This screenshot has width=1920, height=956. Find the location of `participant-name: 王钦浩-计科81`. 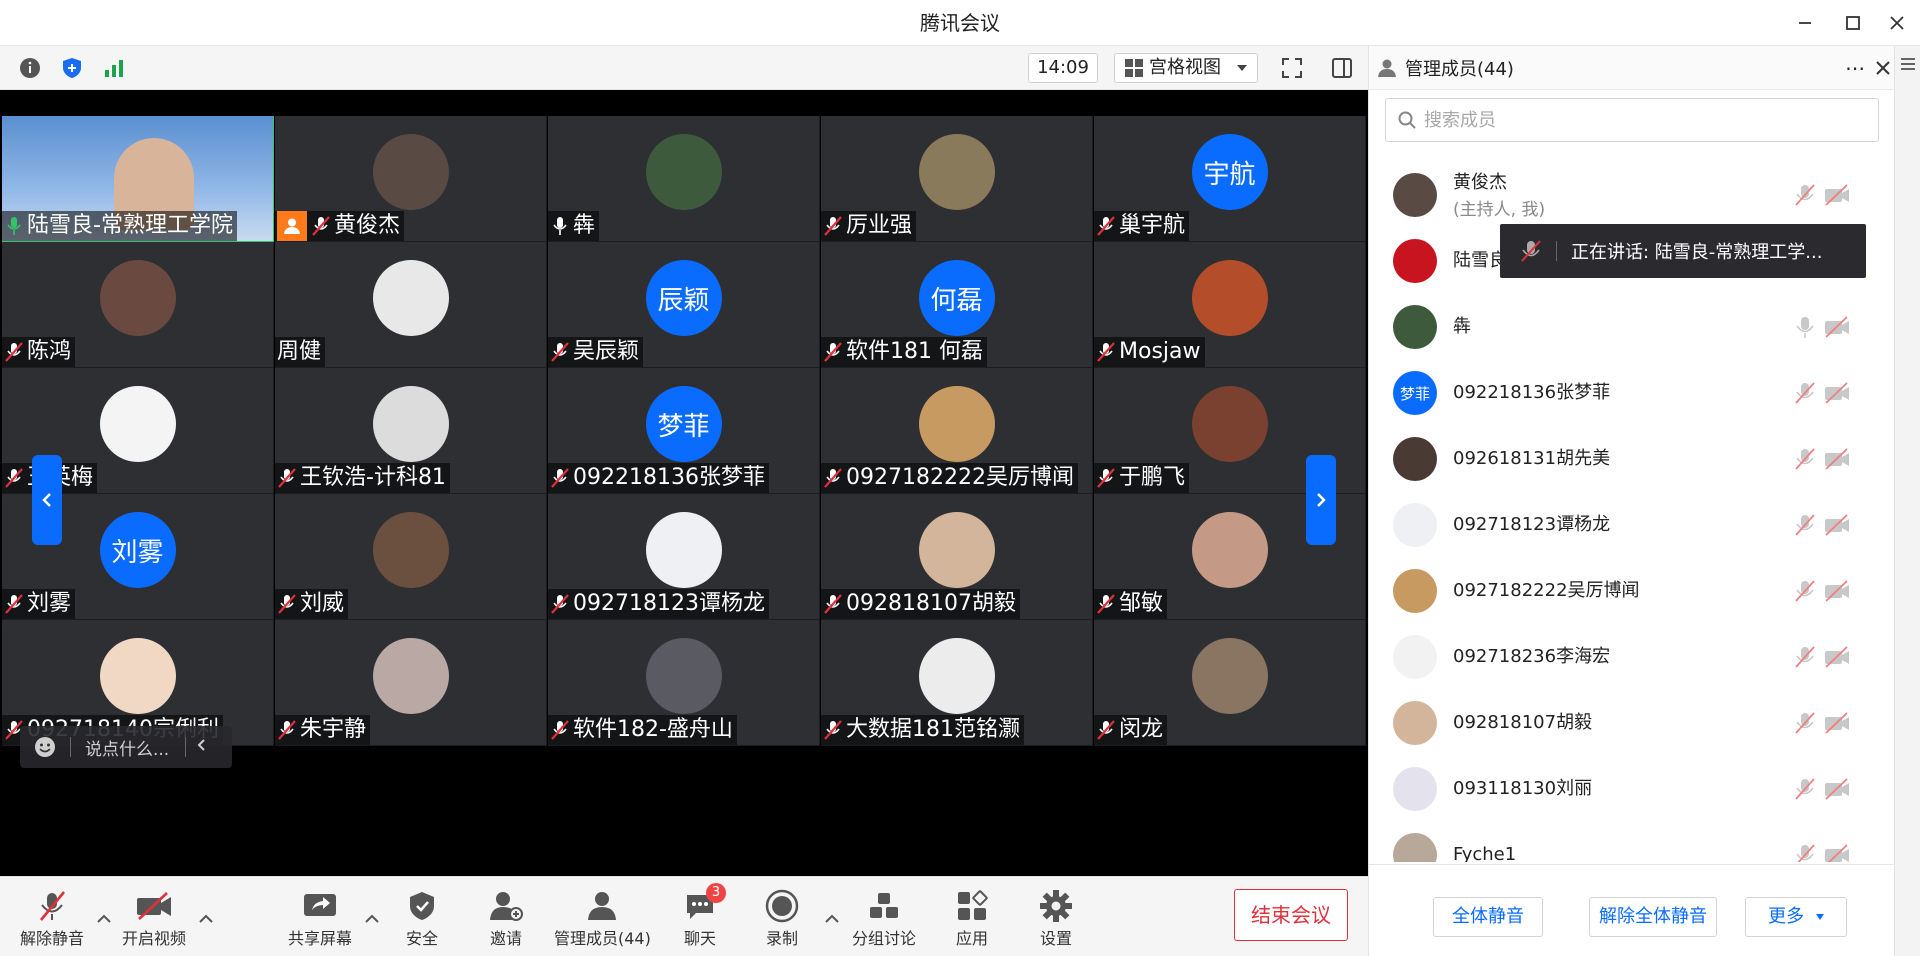

participant-name: 王钦浩-计科81 is located at coordinates (373, 477).